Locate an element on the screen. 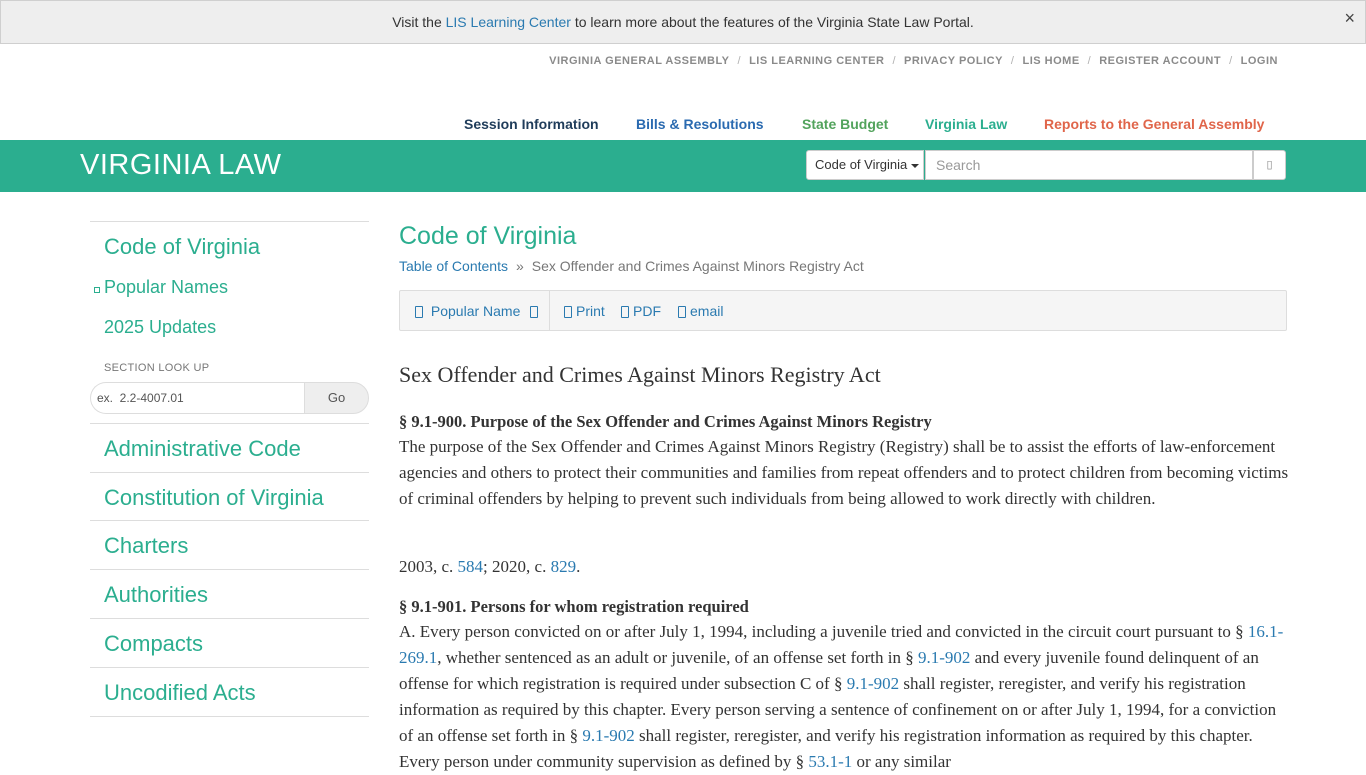 This screenshot has height=775, width=1366. popular-name-label: Popular Name is located at coordinates (475, 311).